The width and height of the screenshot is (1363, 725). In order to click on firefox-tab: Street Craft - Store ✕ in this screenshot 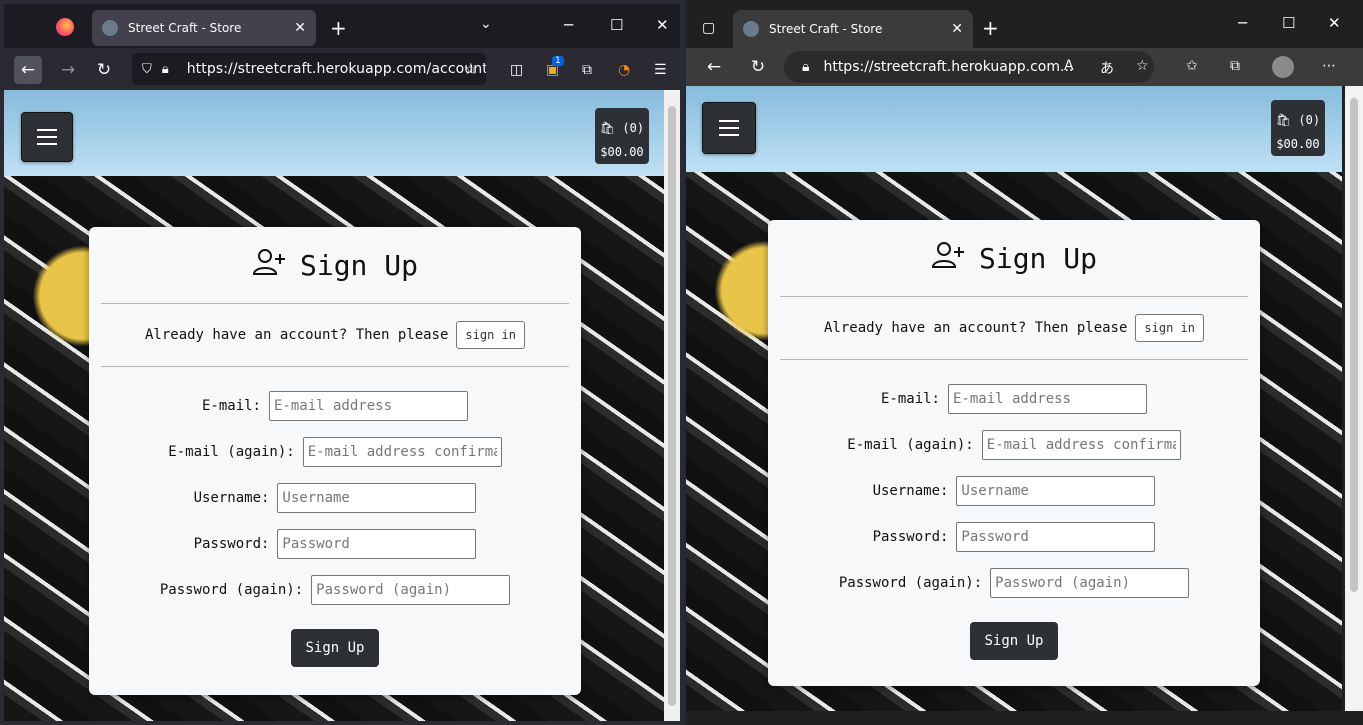, I will do `click(204, 28)`.